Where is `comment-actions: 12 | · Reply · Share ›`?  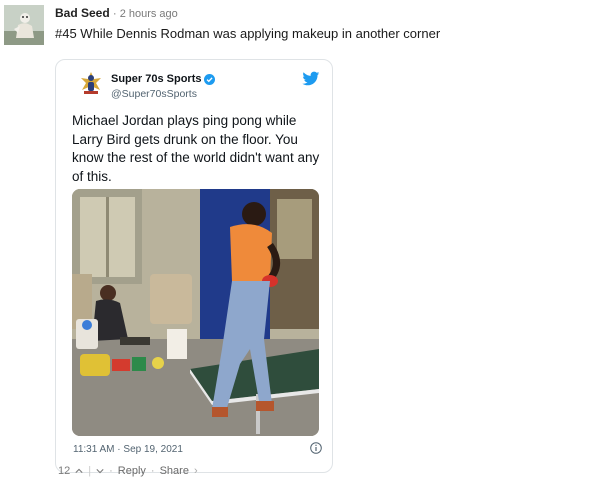
comment-actions: 12 | · Reply · Share › is located at coordinates (128, 471).